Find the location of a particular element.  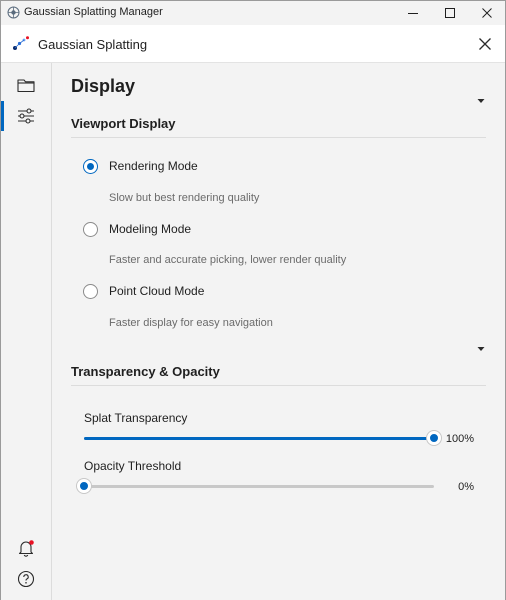

maximize-button is located at coordinates (450, 13).